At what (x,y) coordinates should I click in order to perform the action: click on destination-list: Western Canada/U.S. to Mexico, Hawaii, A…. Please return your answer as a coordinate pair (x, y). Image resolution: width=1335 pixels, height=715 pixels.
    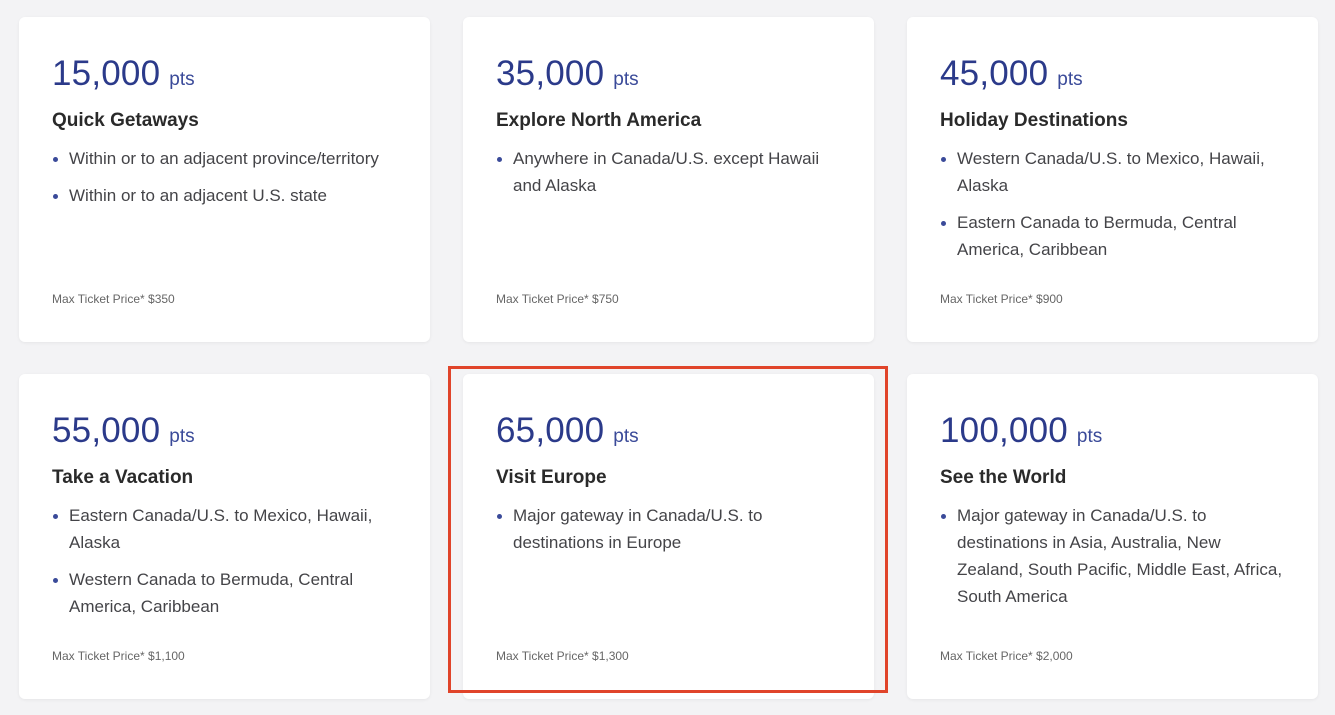
    Looking at the image, I should click on (1112, 204).